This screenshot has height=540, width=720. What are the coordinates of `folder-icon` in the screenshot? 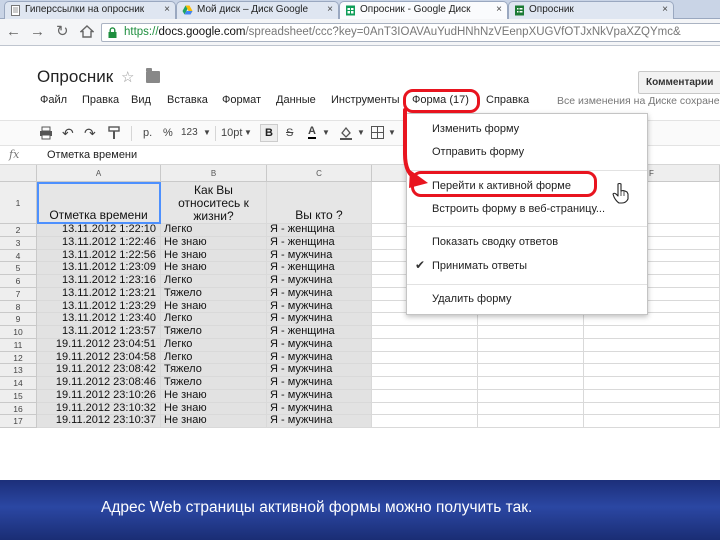 It's located at (153, 75).